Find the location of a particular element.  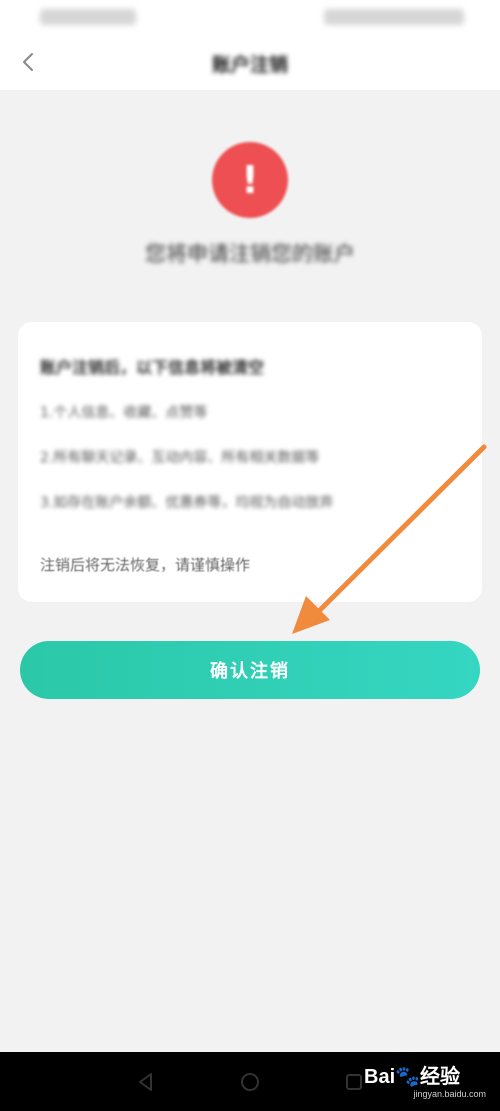

watermark-url: jingyan.baidu.com is located at coordinates (449, 1094).